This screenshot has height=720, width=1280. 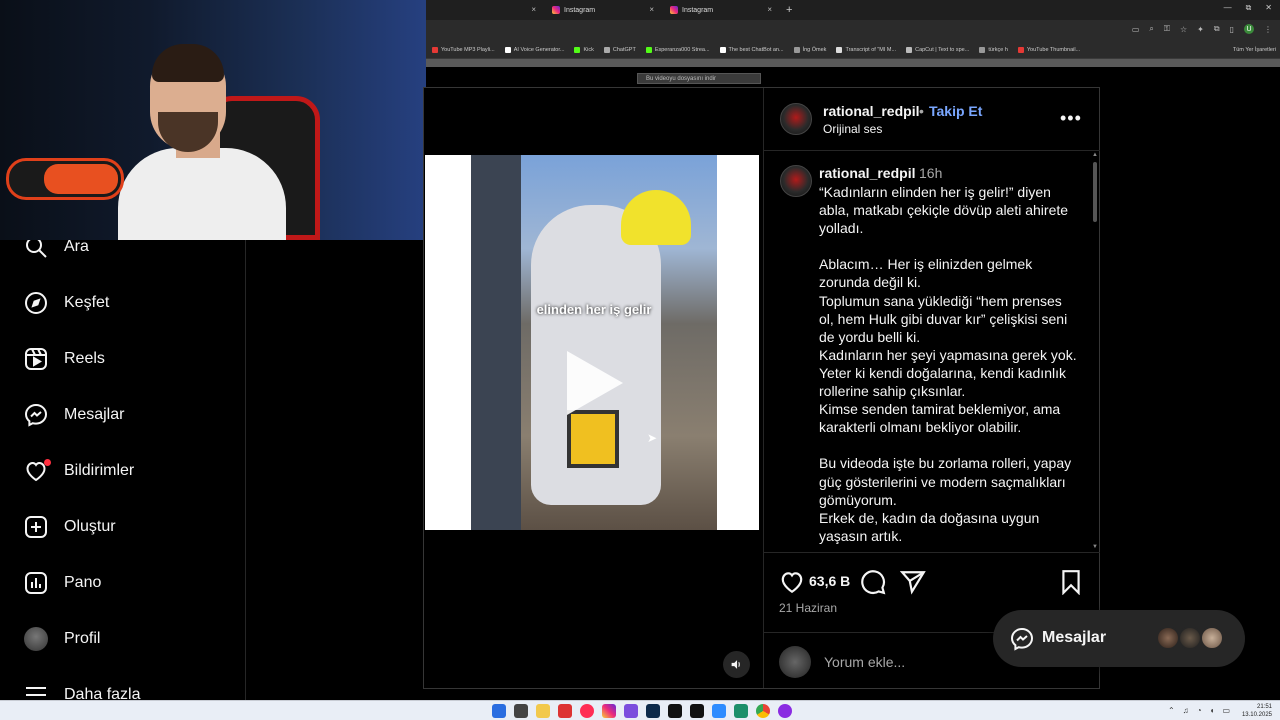 What do you see at coordinates (871, 111) in the screenshot?
I see `author-username: rational_redpil` at bounding box center [871, 111].